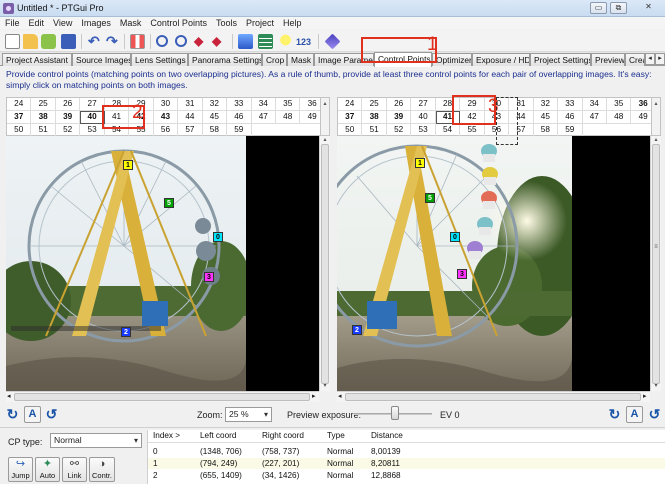  I want to click on cp-type-select: Normal, so click(96, 440).